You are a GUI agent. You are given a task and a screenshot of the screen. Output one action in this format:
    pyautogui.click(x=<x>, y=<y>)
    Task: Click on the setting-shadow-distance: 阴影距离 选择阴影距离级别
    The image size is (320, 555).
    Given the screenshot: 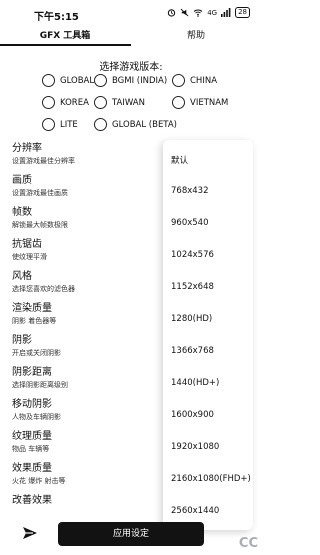 What is the action you would take?
    pyautogui.click(x=87, y=378)
    